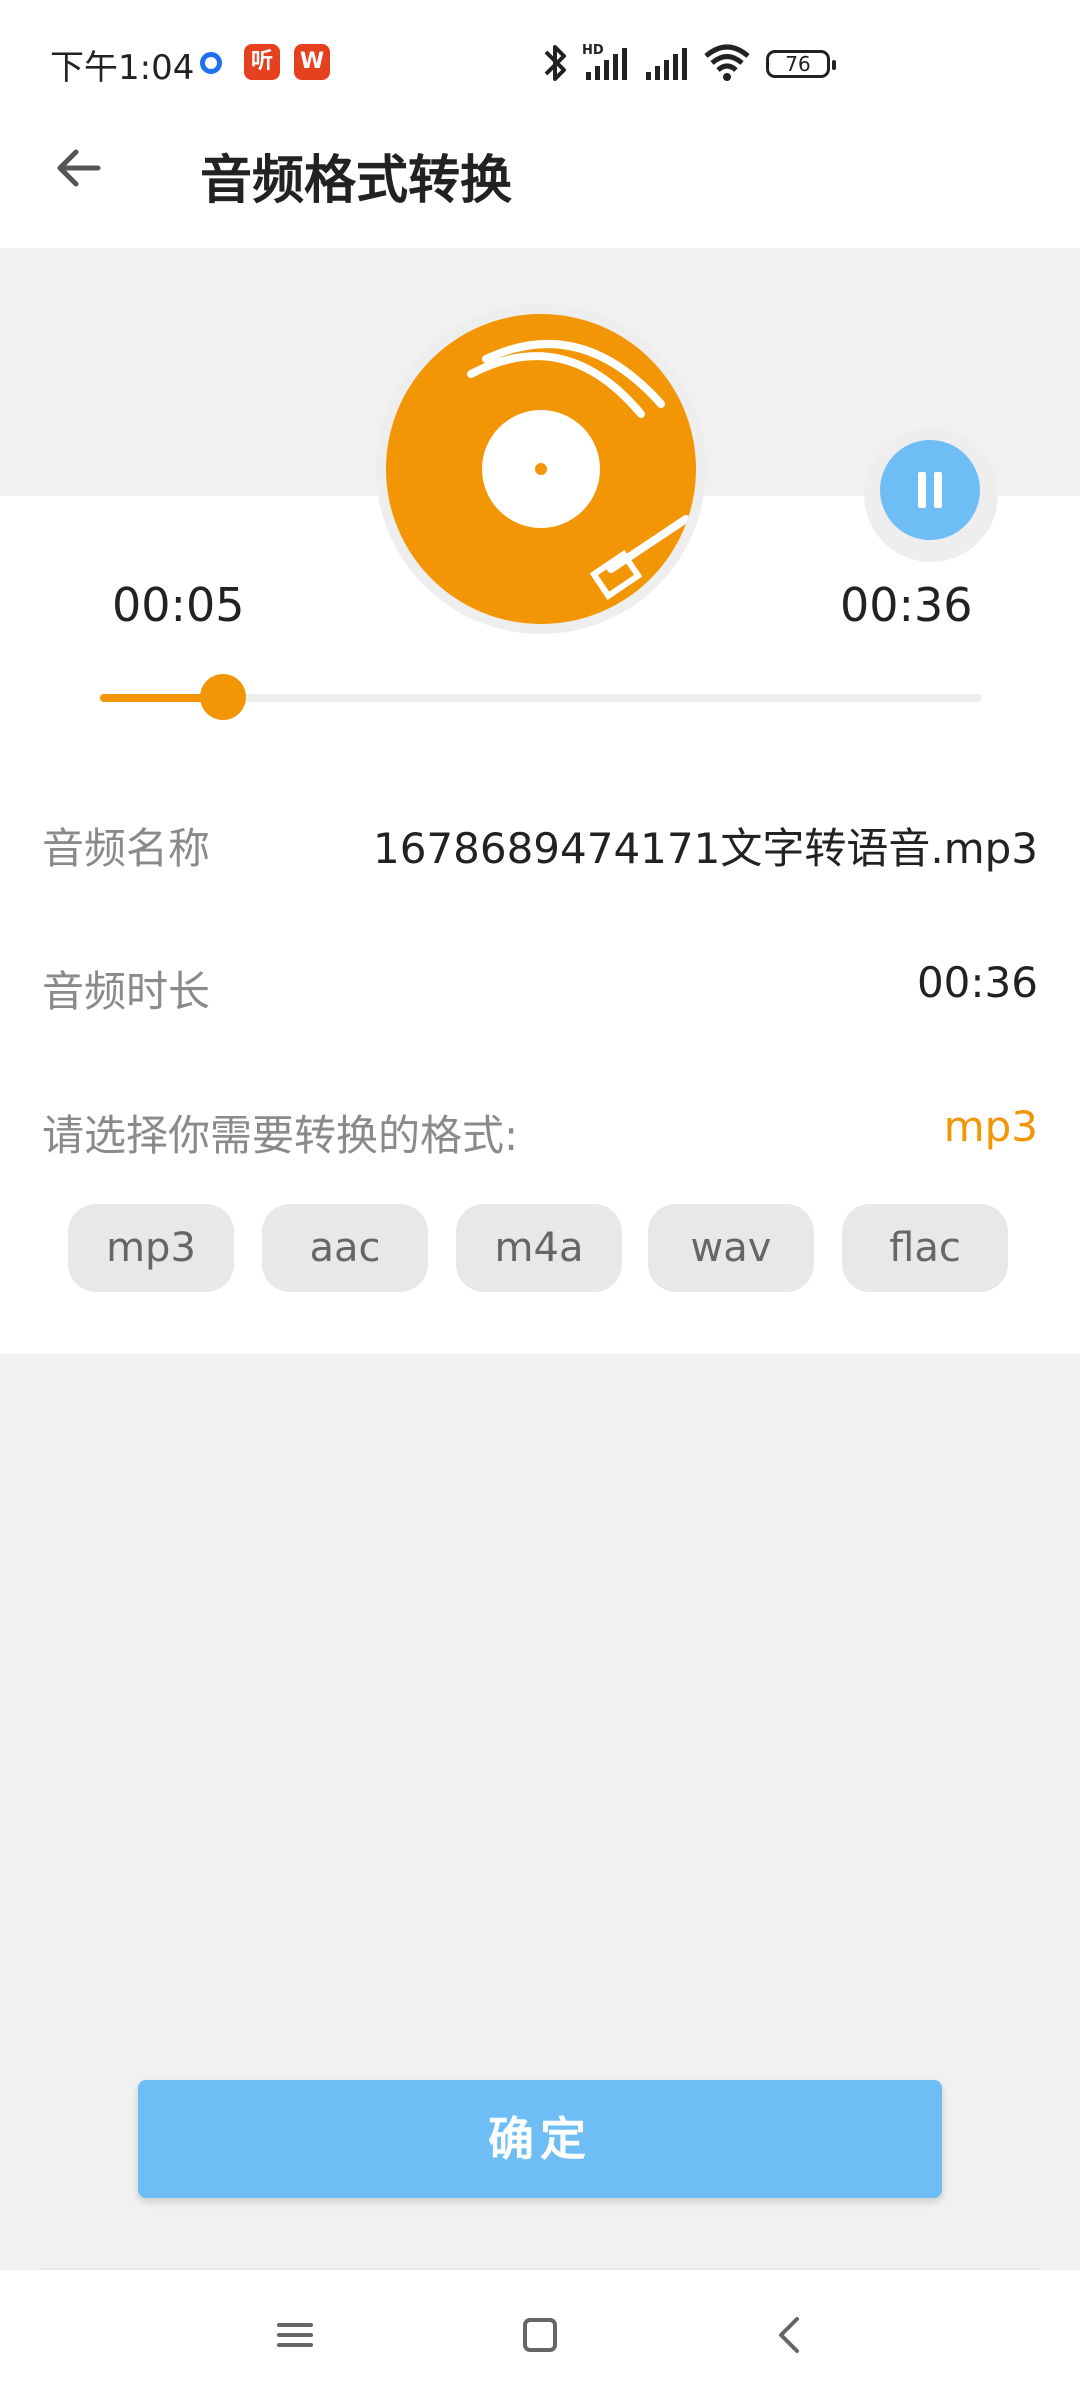 The height and width of the screenshot is (2400, 1080). What do you see at coordinates (122, 68) in the screenshot?
I see `status-time: 下午1:04` at bounding box center [122, 68].